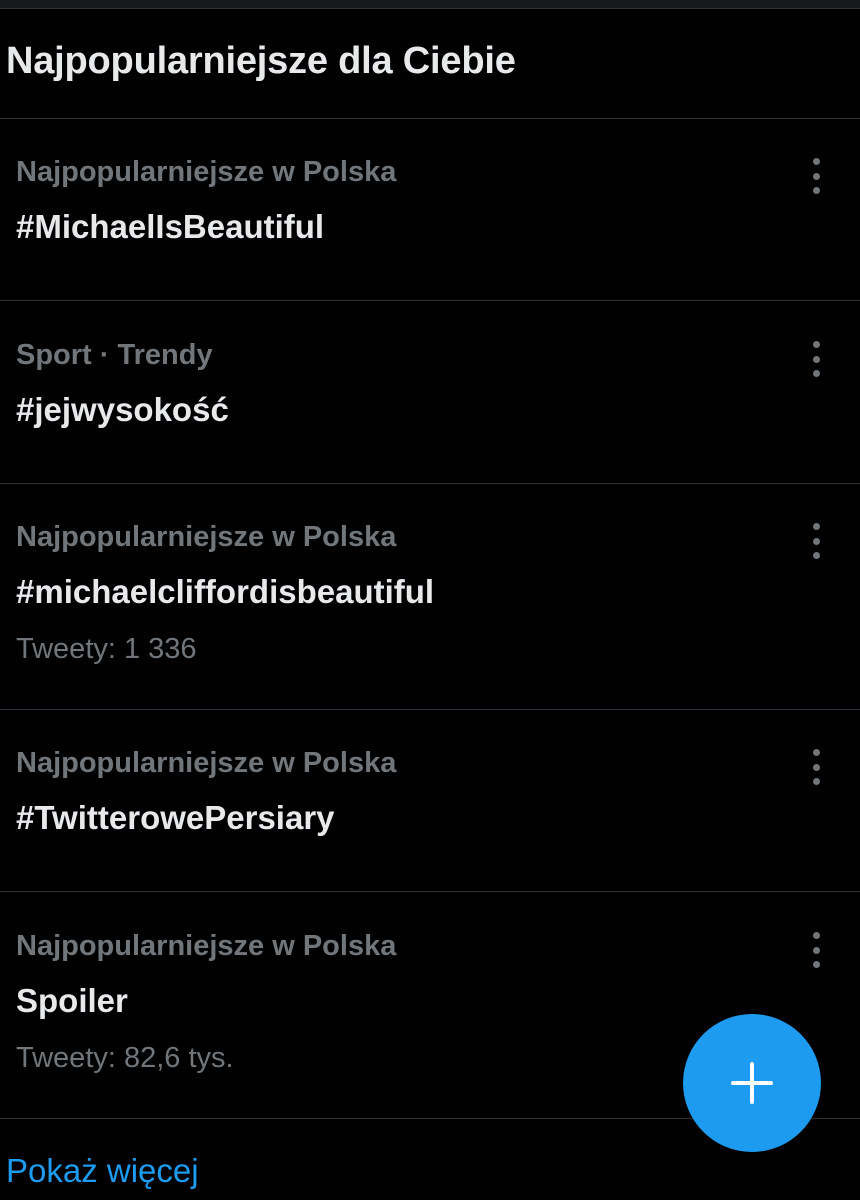  Describe the element at coordinates (175, 817) in the screenshot. I see `trend-name: #TwitterowePersiary` at that location.